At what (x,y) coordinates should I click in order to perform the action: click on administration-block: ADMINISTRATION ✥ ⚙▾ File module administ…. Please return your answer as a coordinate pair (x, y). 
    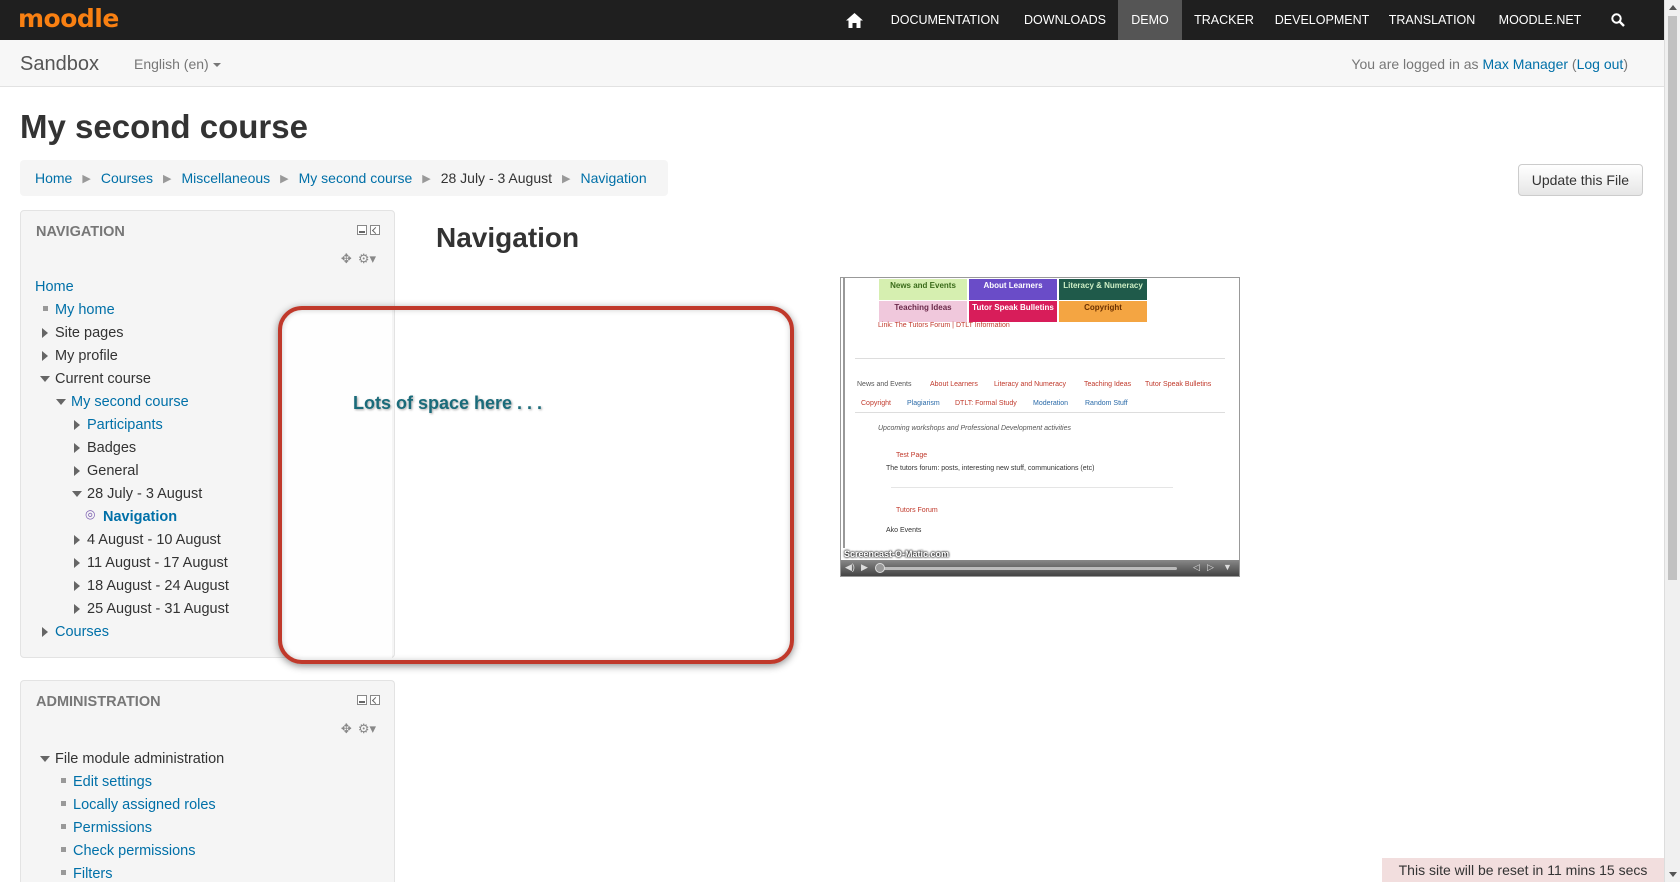
    Looking at the image, I should click on (207, 781).